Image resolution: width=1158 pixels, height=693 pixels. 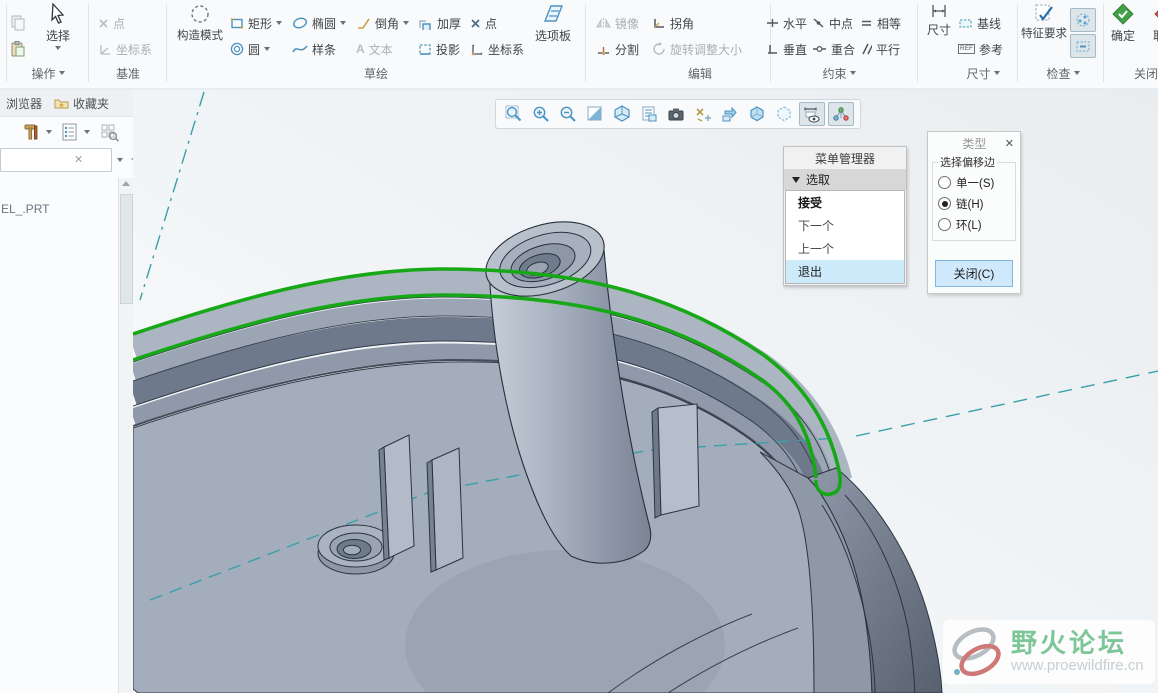 What do you see at coordinates (975, 182) in the screenshot?
I see `radio-single: 单一(S)` at bounding box center [975, 182].